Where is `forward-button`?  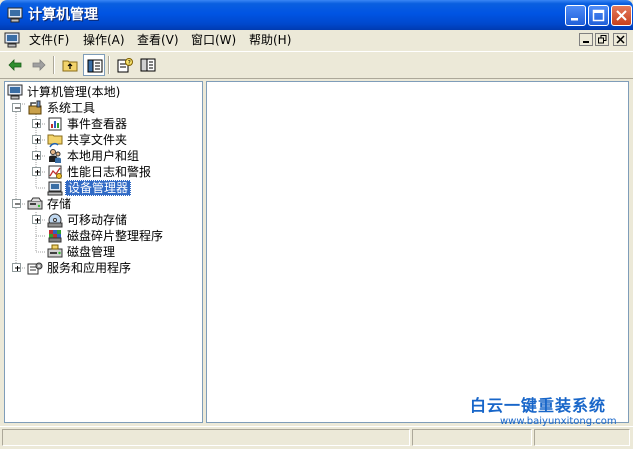 forward-button is located at coordinates (39, 65).